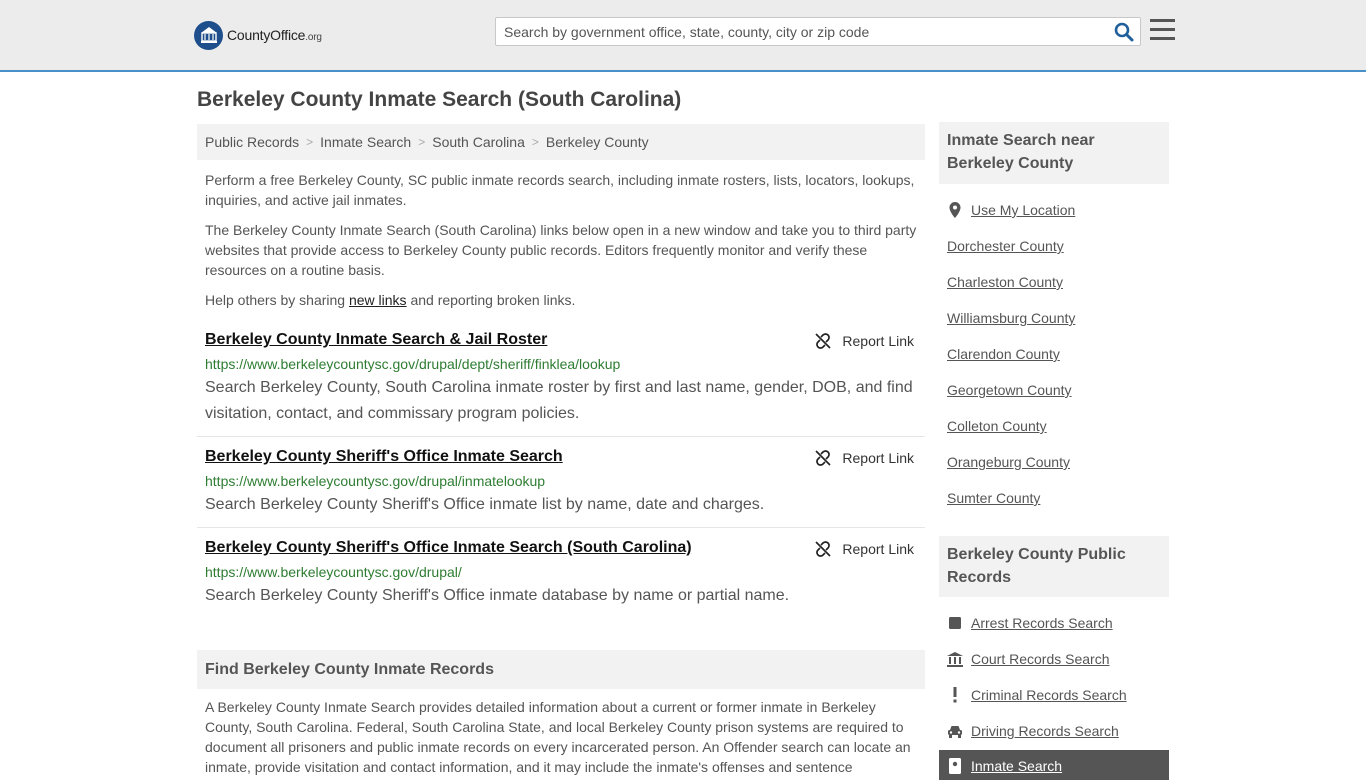 This screenshot has width=1366, height=780. What do you see at coordinates (208, 35) in the screenshot?
I see `capitol-logo-icon` at bounding box center [208, 35].